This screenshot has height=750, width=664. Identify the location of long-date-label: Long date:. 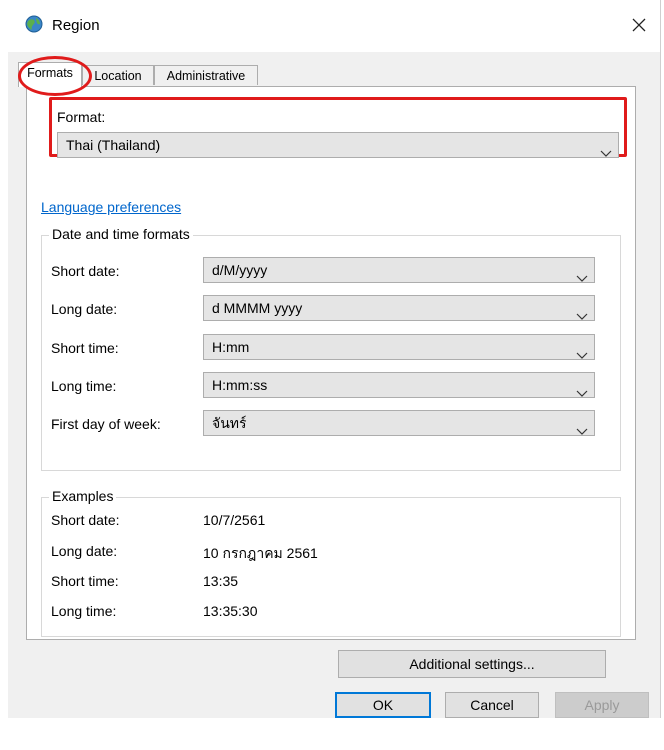
(84, 309).